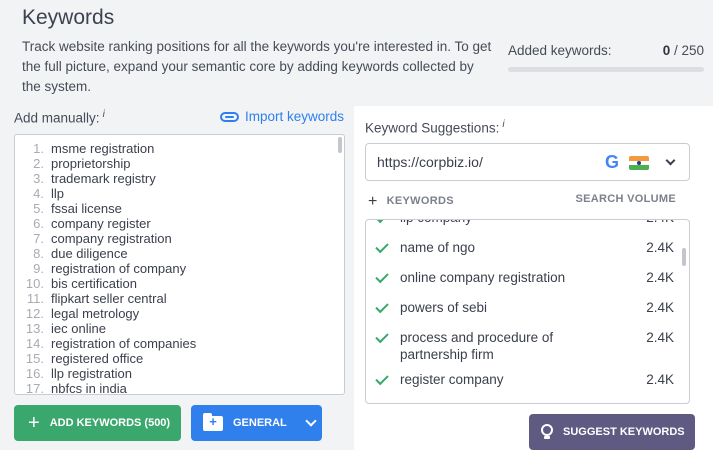  Describe the element at coordinates (91, 373) in the screenshot. I see `keyword-text: llp registration` at that location.